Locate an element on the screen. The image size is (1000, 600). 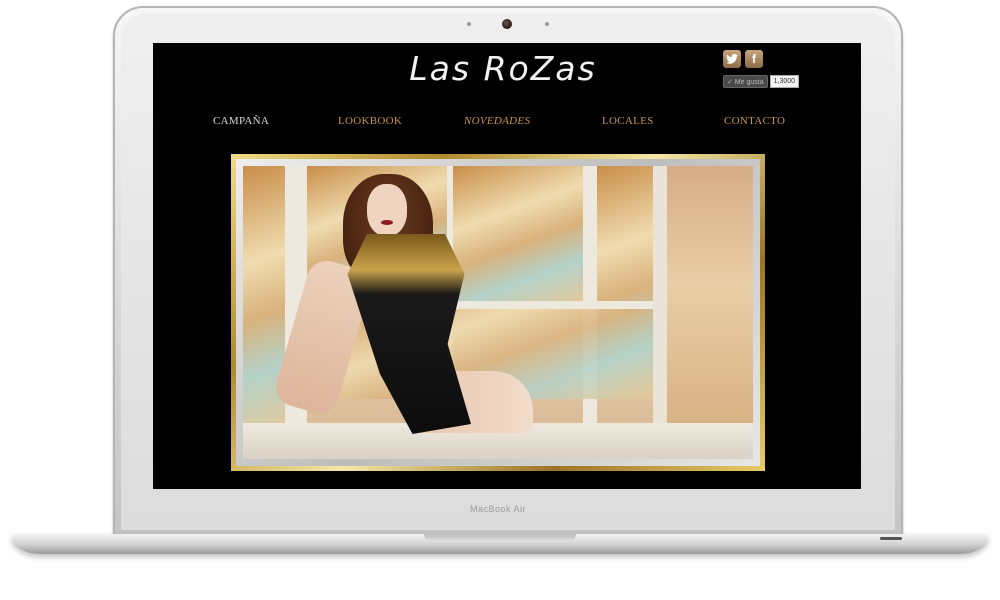
ambient-sensor-right is located at coordinates (547, 24).